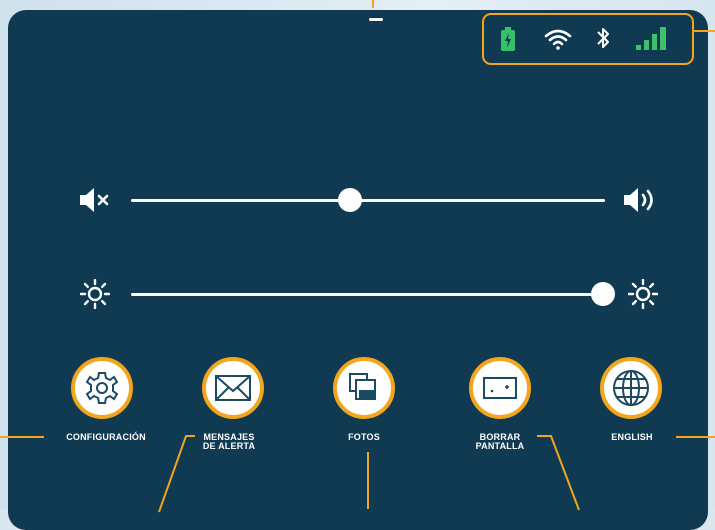 The image size is (715, 530). I want to click on clear-screen-label: BORRAR PANTALLA, so click(500, 441).